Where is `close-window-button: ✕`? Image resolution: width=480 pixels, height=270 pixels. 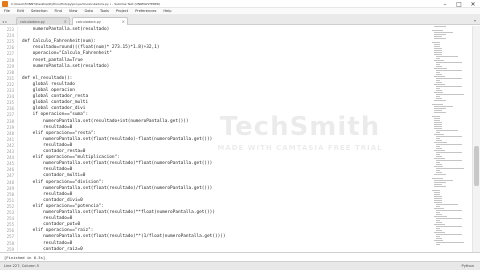
close-window-button: ✕ is located at coordinates (473, 4).